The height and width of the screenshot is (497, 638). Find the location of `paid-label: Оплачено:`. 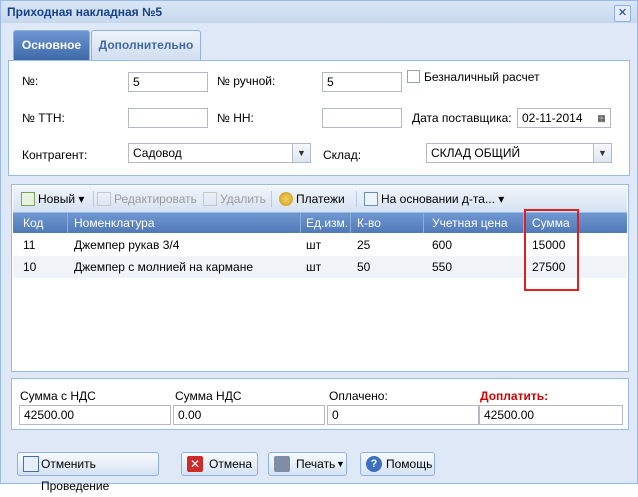

paid-label: Оплачено: is located at coordinates (358, 396).